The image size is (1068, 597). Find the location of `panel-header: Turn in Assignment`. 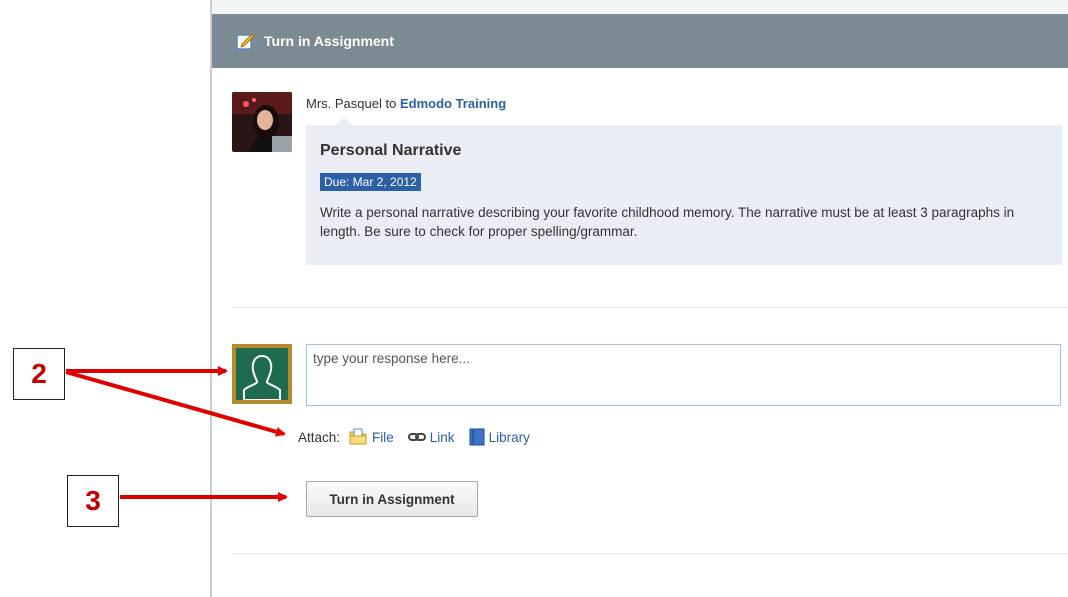

panel-header: Turn in Assignment is located at coordinates (640, 41).